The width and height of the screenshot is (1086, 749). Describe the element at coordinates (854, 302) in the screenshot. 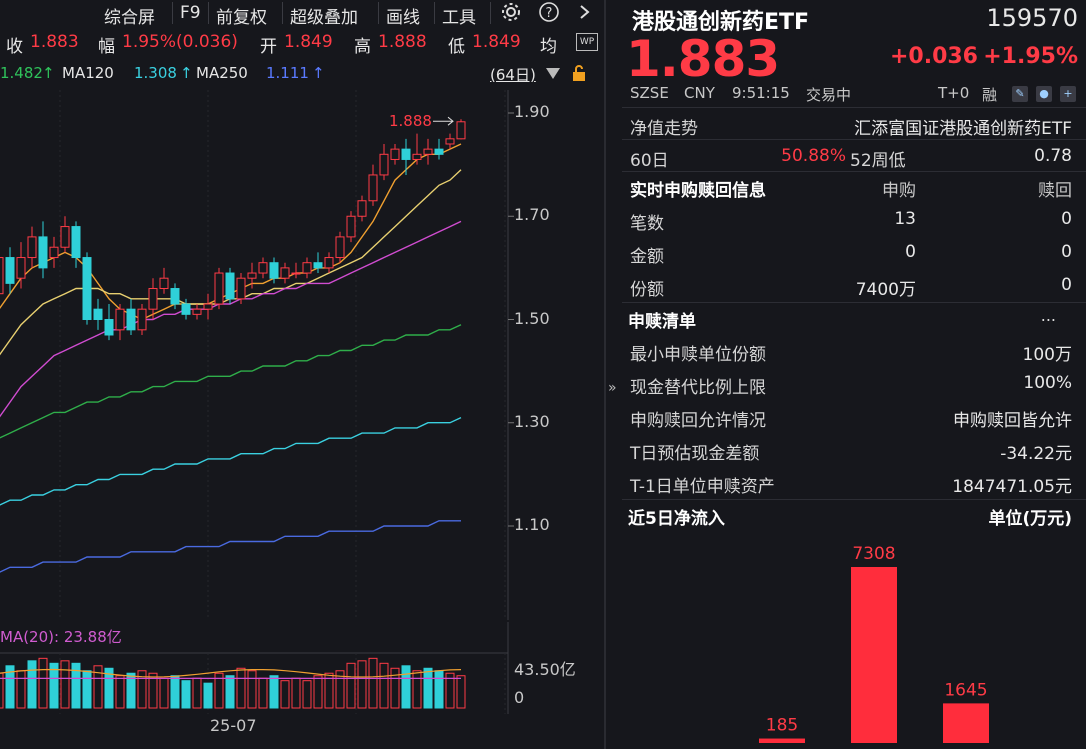

I see `divider` at that location.